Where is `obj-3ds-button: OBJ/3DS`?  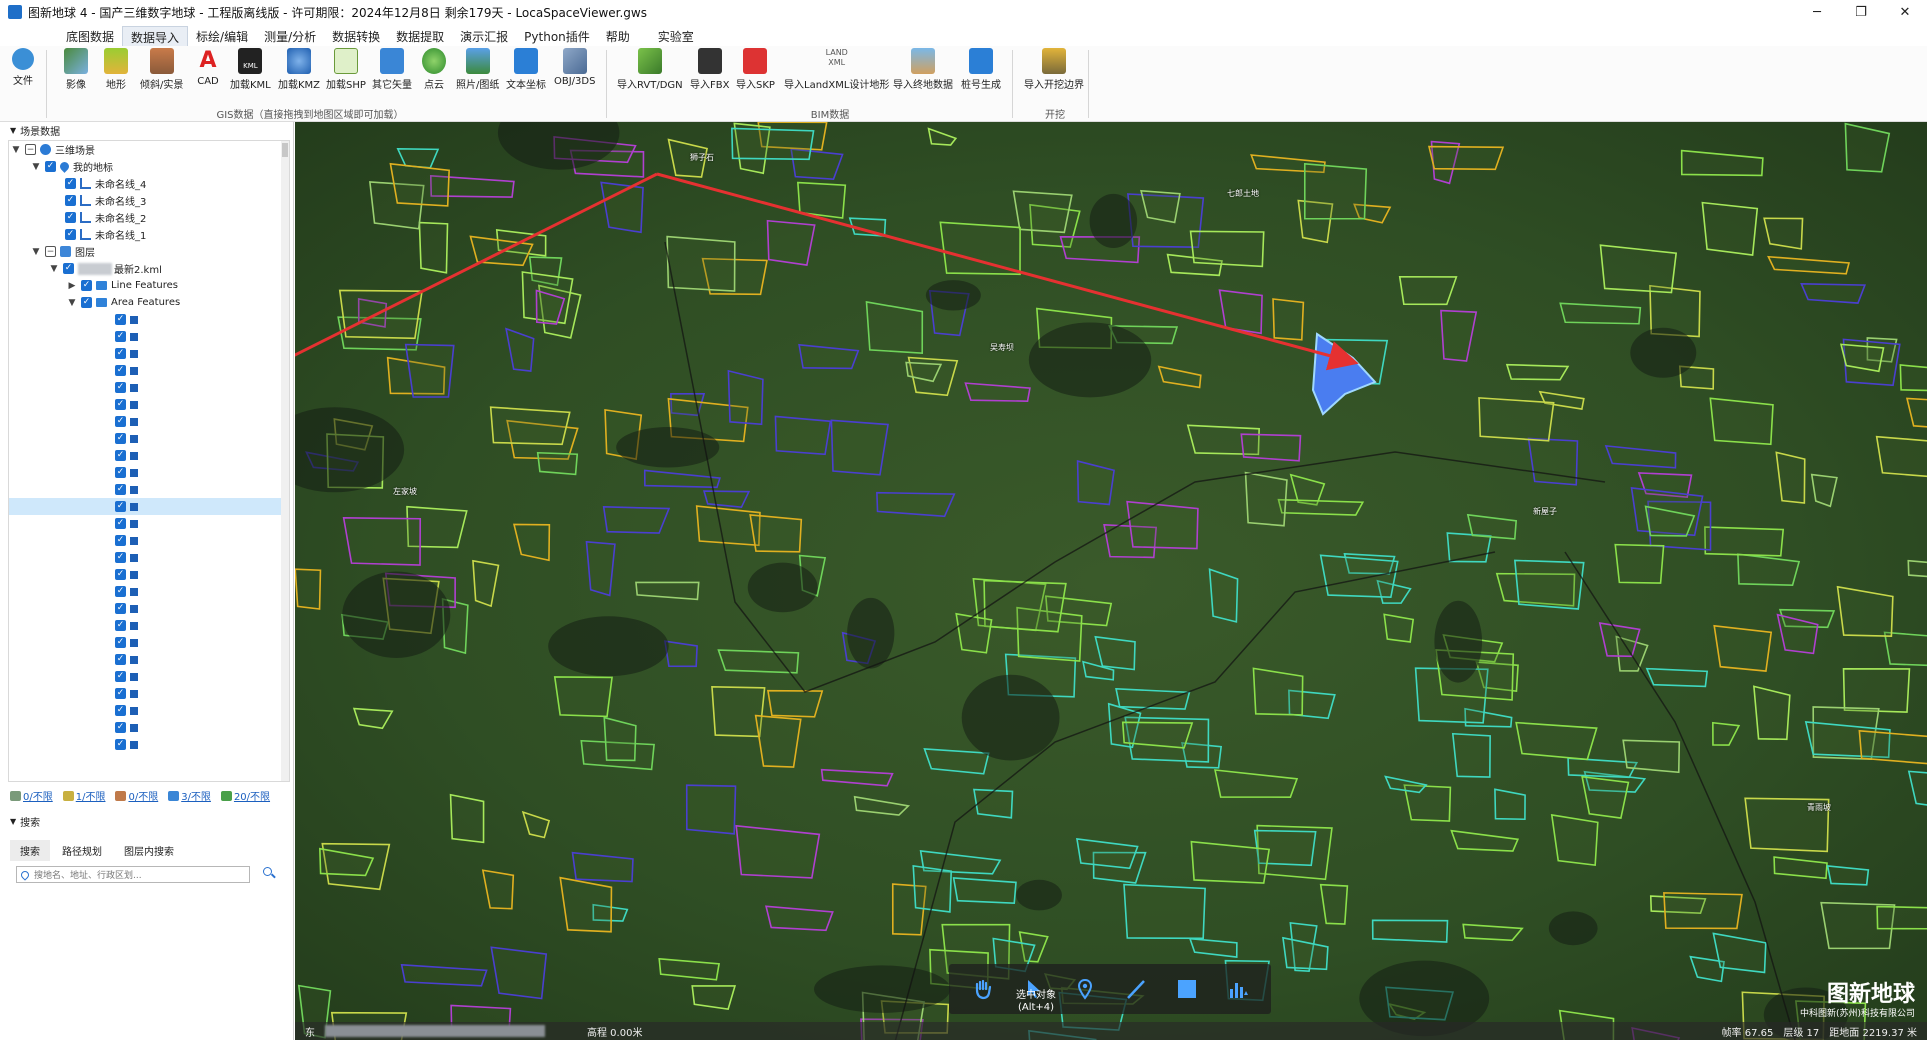 obj-3ds-button: OBJ/3DS is located at coordinates (574, 67).